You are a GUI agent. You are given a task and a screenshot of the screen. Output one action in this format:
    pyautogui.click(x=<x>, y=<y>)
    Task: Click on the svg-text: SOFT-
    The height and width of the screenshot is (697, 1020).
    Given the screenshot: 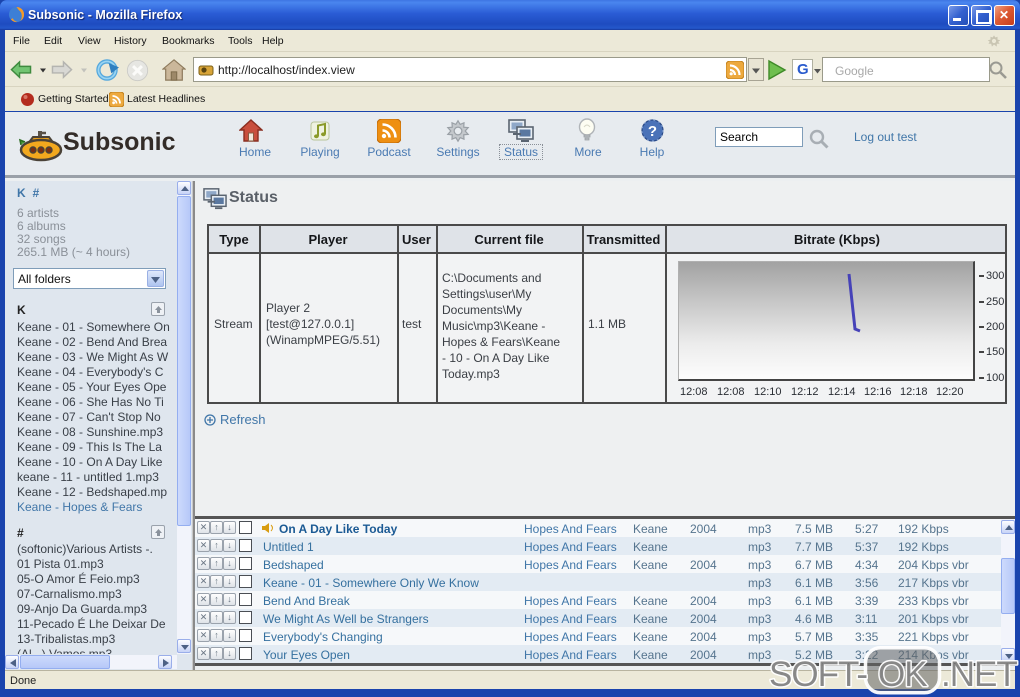 What is the action you would take?
    pyautogui.click(x=818, y=674)
    